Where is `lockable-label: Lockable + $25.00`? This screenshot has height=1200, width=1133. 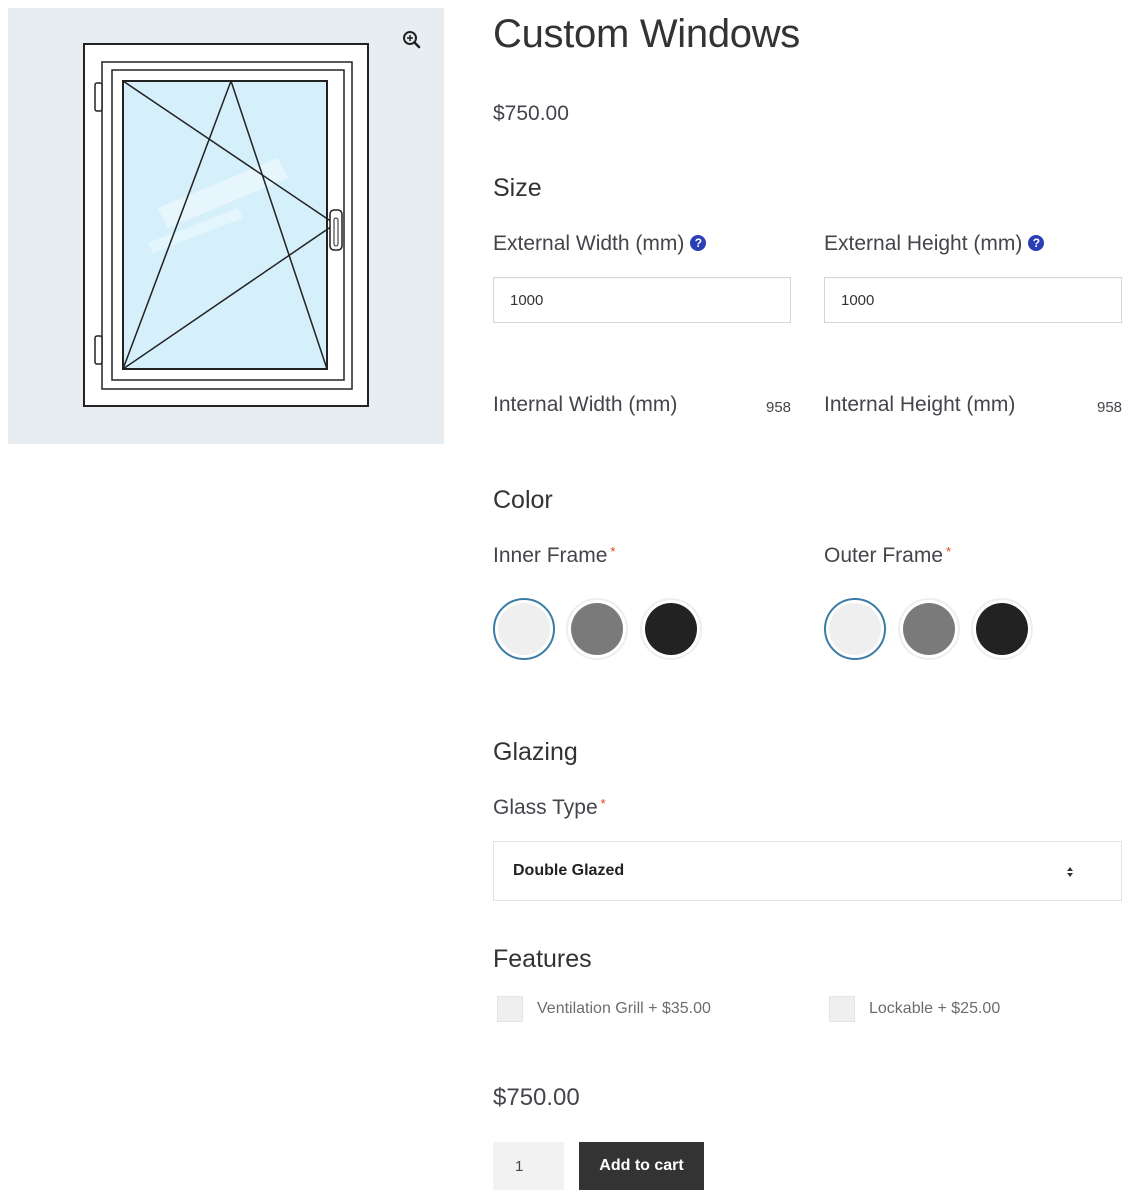
lockable-label: Lockable + $25.00 is located at coordinates (934, 1009).